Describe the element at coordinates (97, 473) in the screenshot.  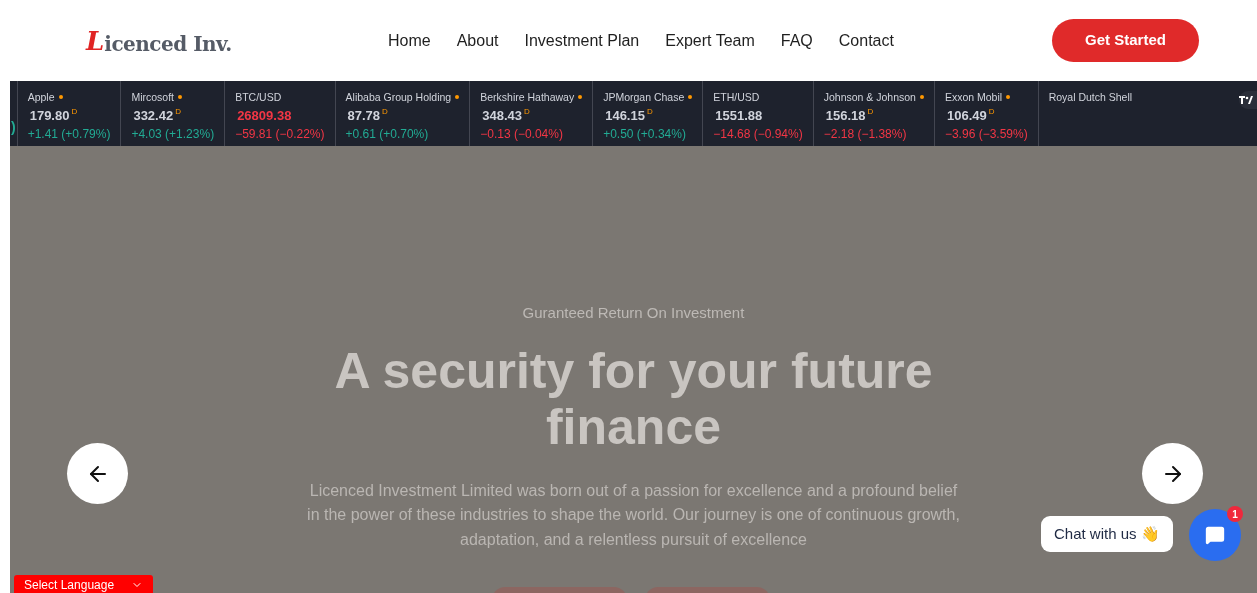
I see `previous-slide-button` at that location.